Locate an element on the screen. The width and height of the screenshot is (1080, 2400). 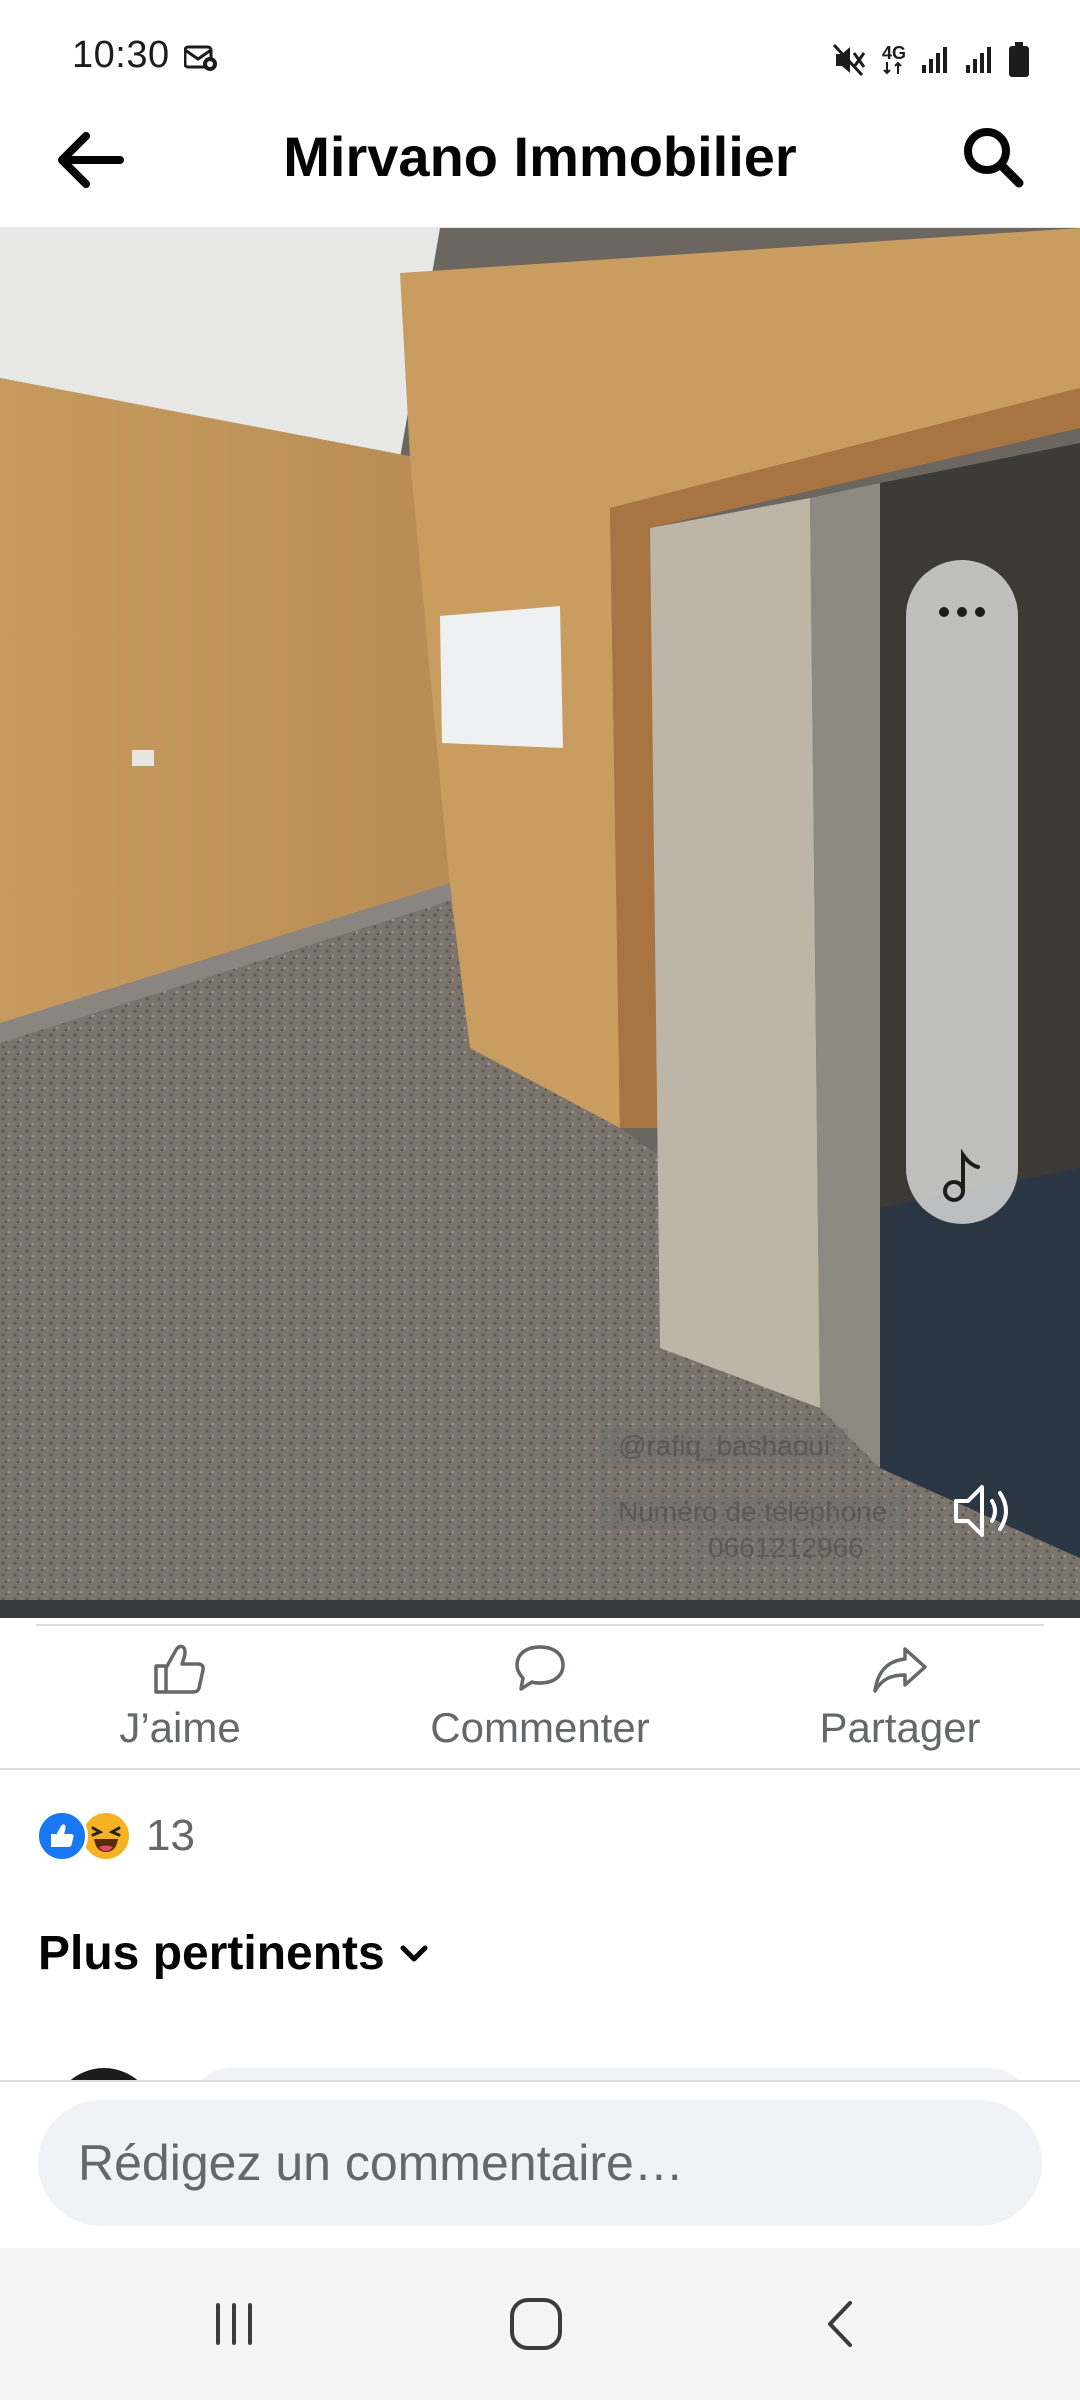
recent-apps-icon is located at coordinates (234, 2324).